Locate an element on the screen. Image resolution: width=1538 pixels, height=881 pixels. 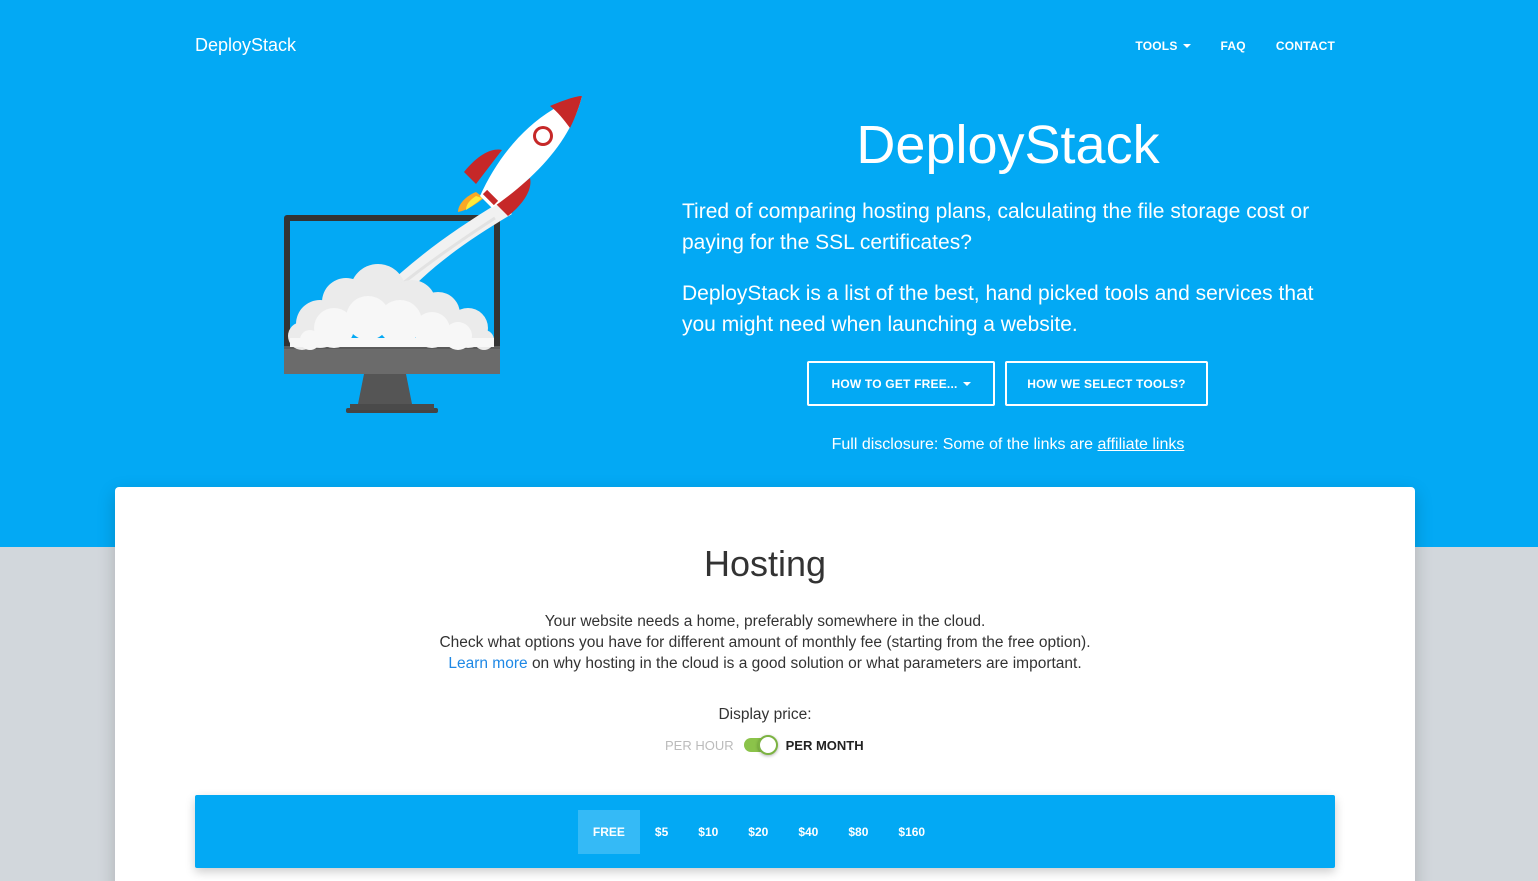
price-tab-bar: FREE $5 $10 $20 $40 $80 $160 is located at coordinates (765, 831).